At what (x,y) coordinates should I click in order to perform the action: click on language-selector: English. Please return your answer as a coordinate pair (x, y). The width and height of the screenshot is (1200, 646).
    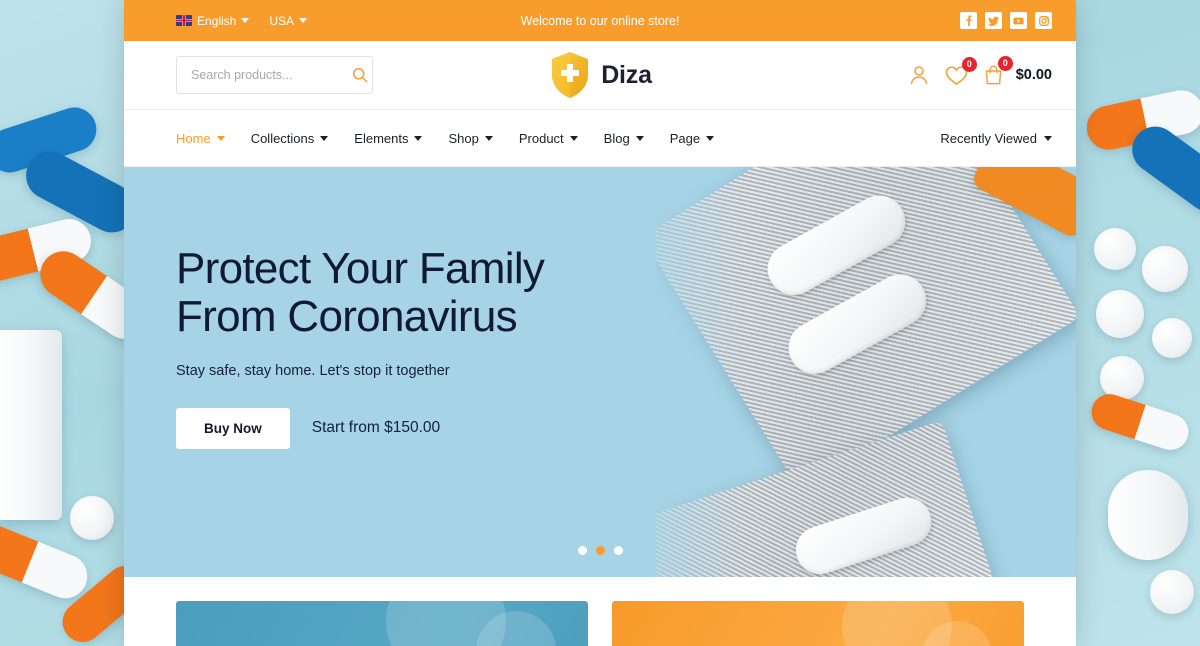
    Looking at the image, I should click on (213, 20).